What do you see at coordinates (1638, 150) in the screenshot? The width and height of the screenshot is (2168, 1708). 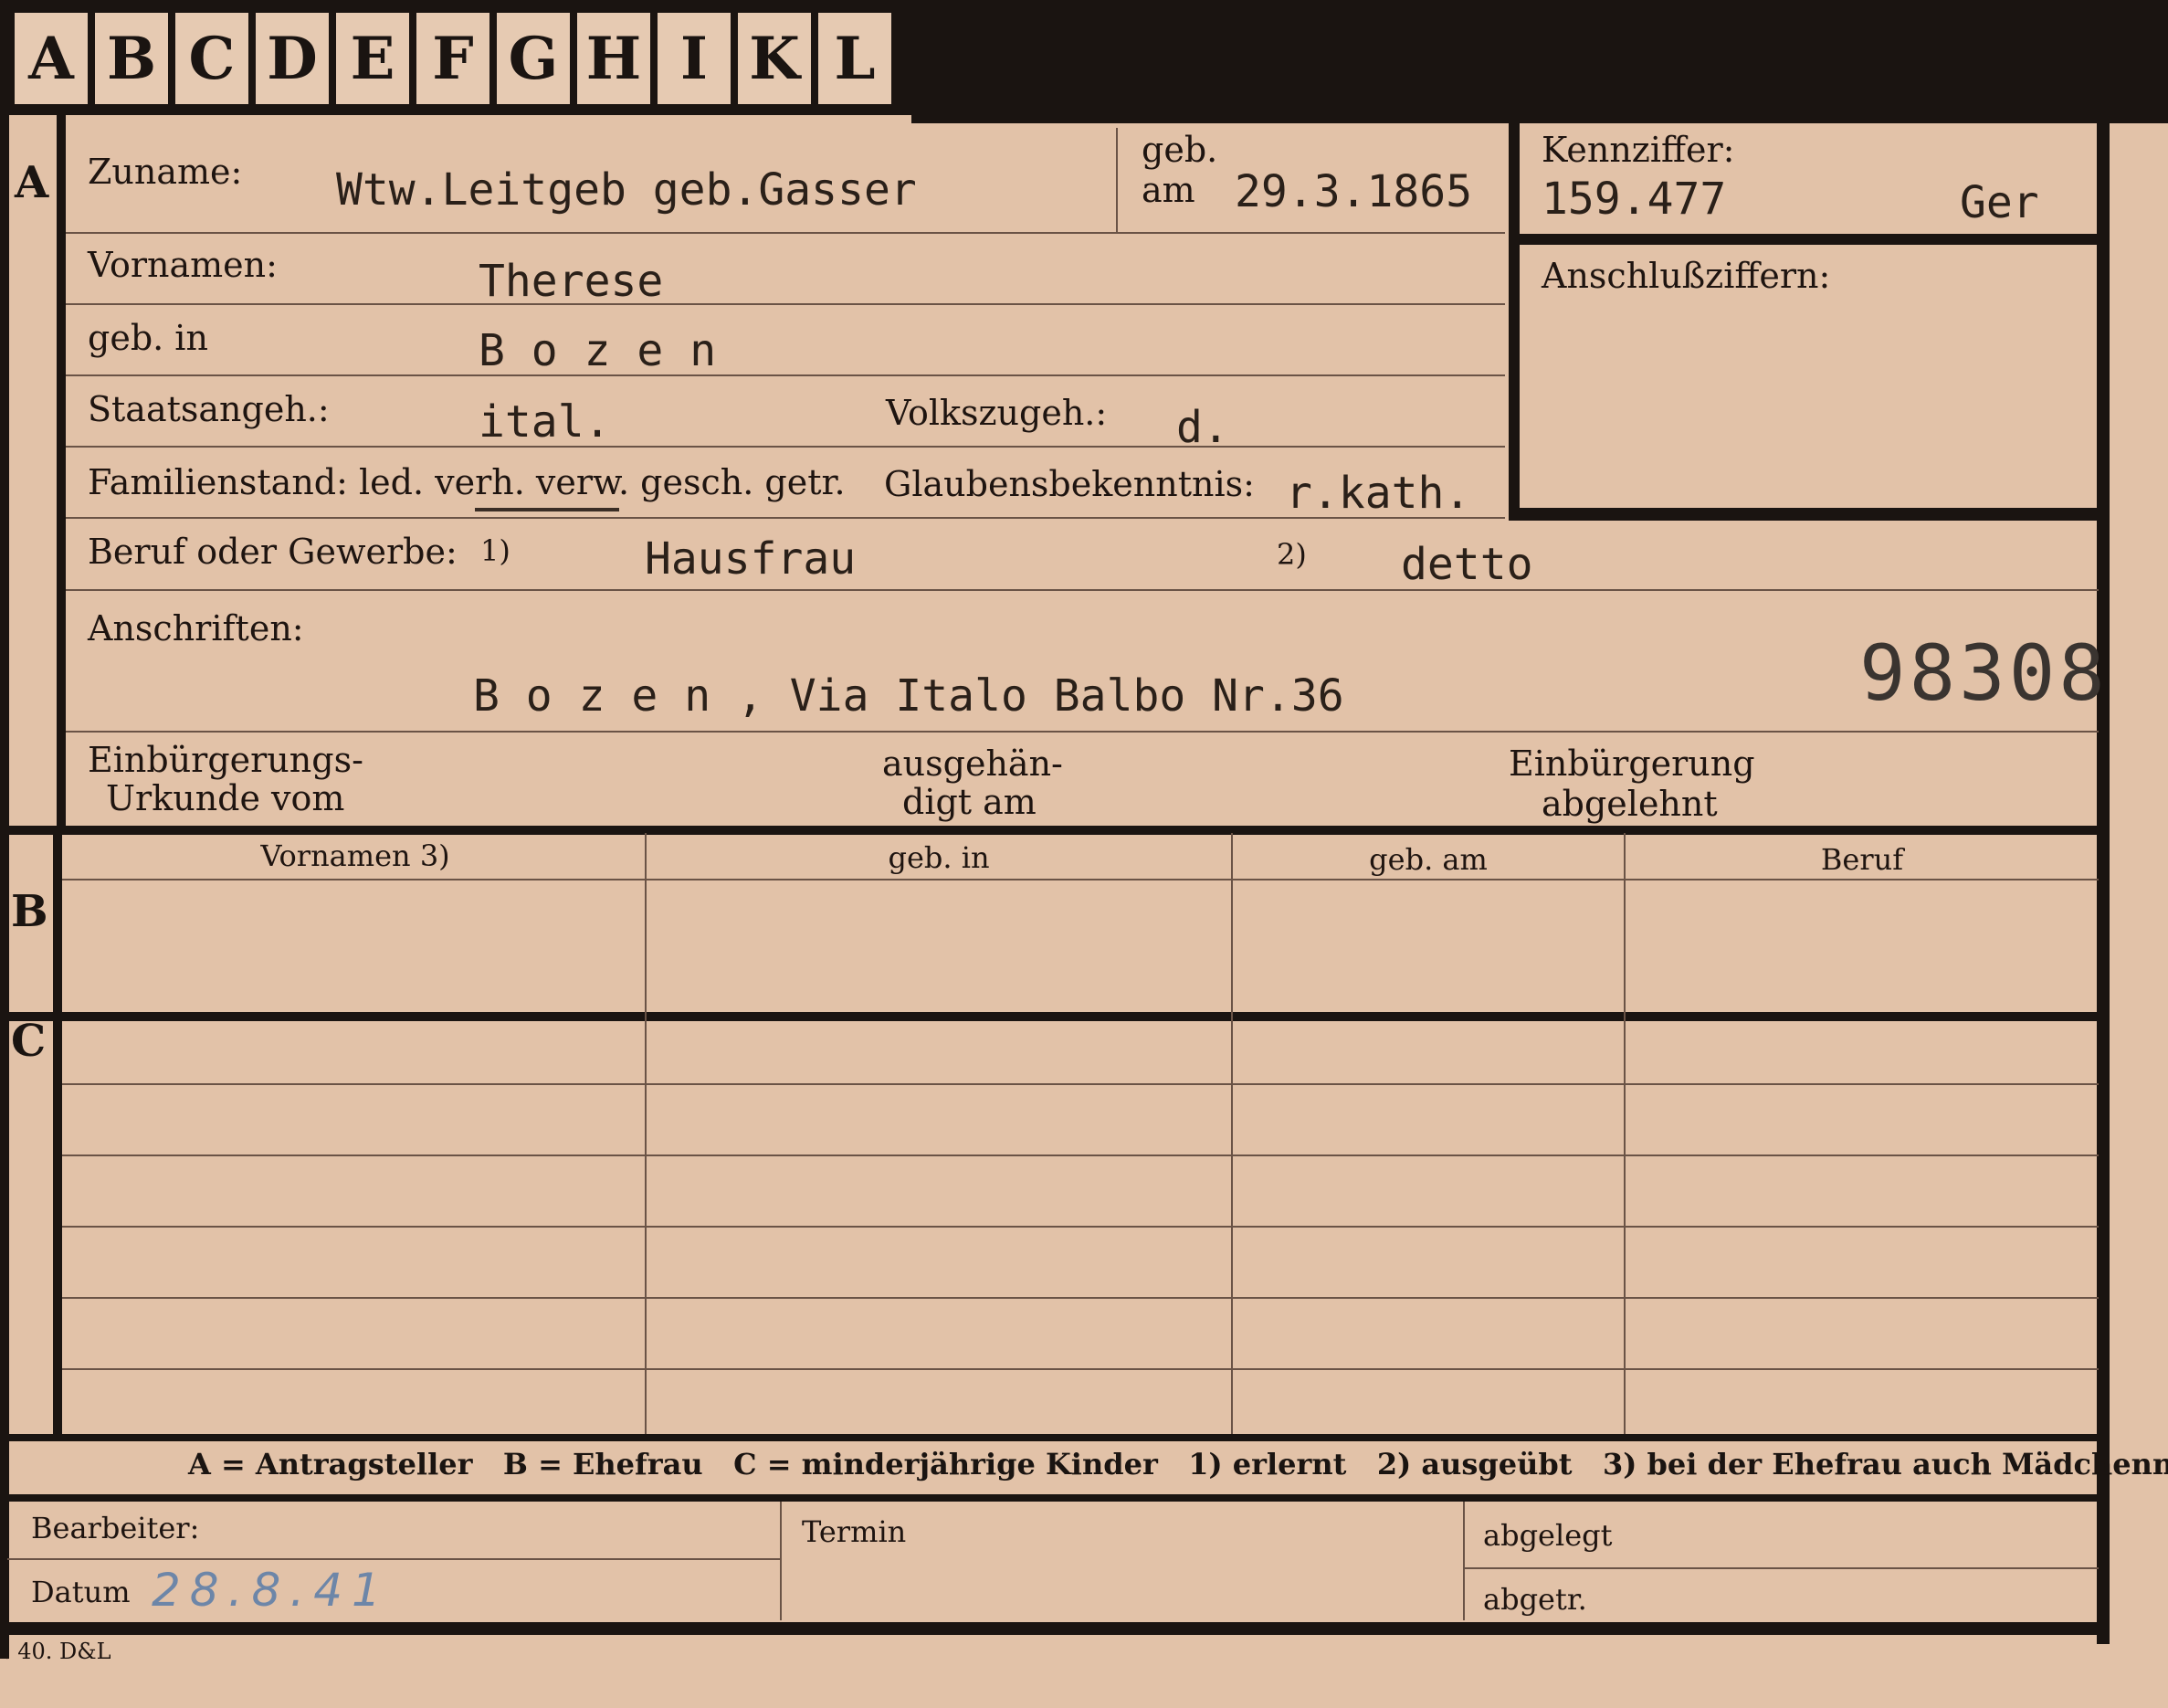 I see `kennziffer-label: Kennziffer:` at bounding box center [1638, 150].